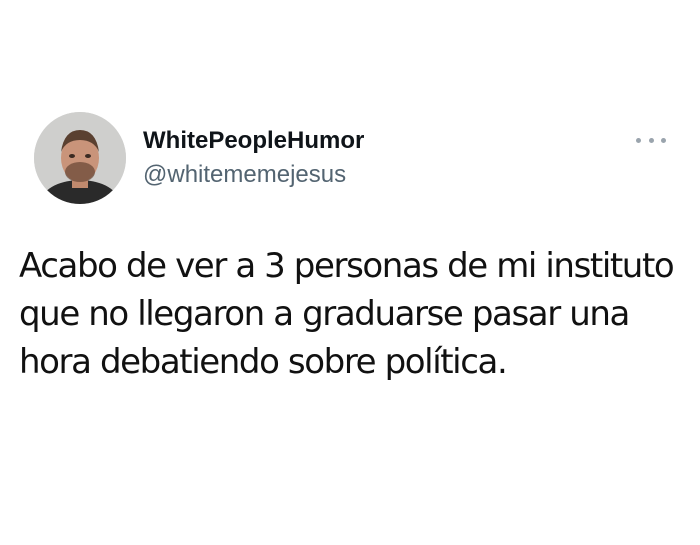 The width and height of the screenshot is (700, 545). What do you see at coordinates (244, 175) in the screenshot?
I see `user-handle: @whitememejesus` at bounding box center [244, 175].